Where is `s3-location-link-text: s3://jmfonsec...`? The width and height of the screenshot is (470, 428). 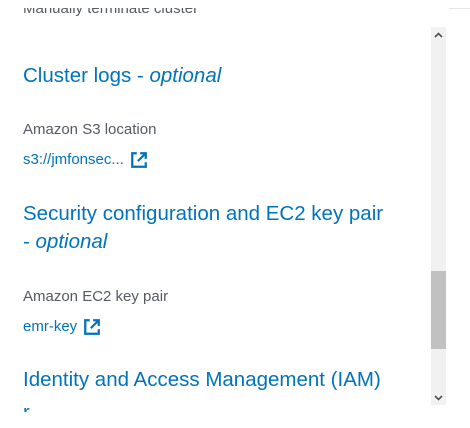 s3-location-link-text: s3://jmfonsec... is located at coordinates (73, 159).